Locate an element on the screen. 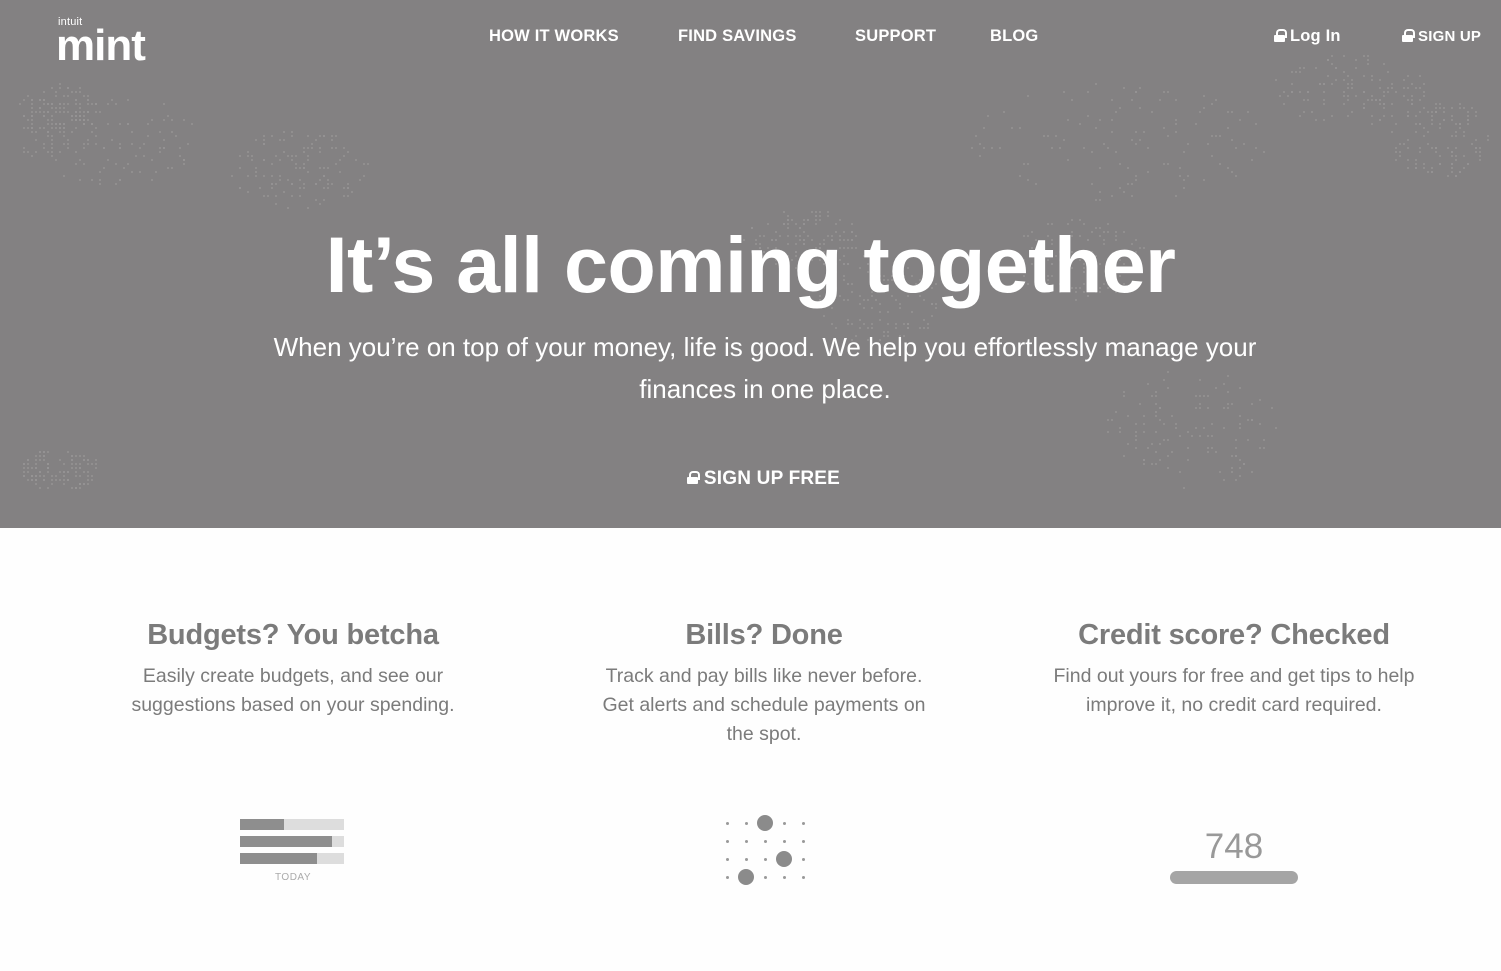  signup-free-label: SIGN UP FREE is located at coordinates (772, 478).